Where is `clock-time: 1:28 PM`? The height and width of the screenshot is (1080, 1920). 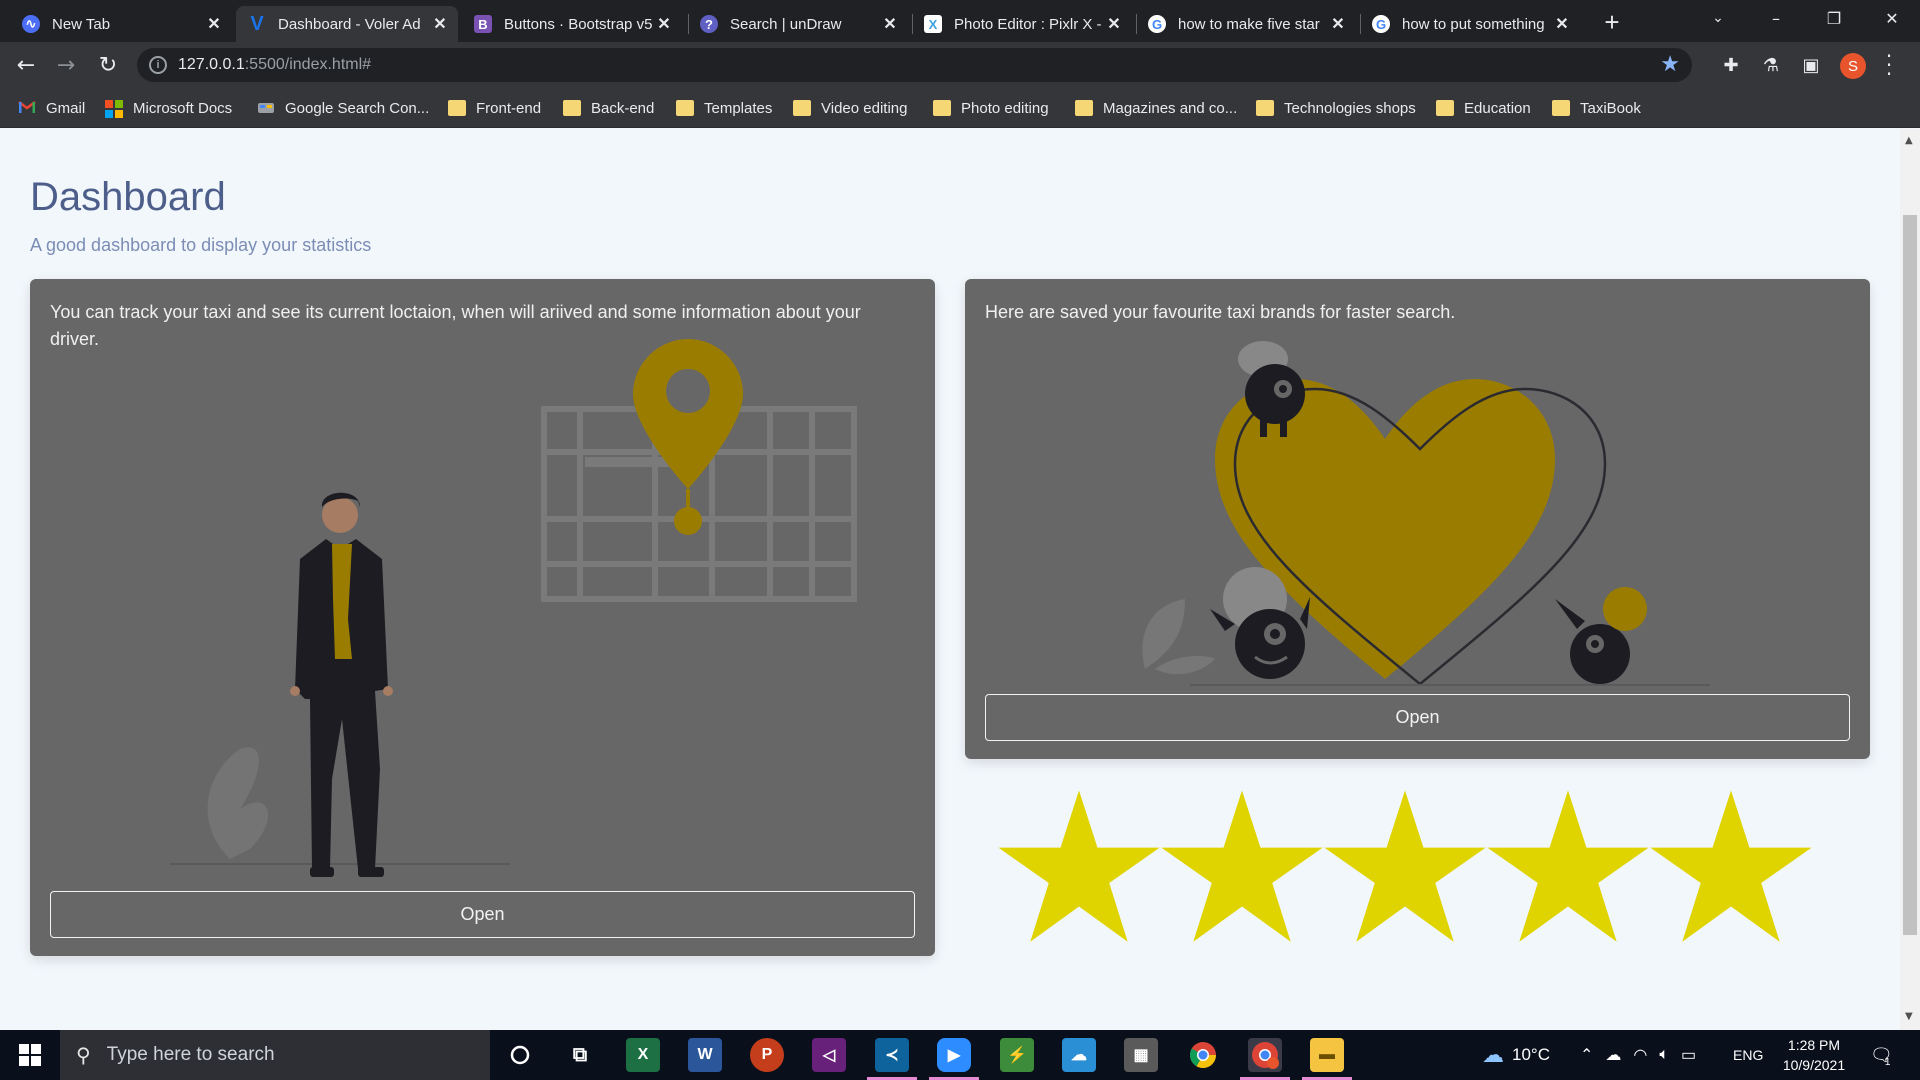 clock-time: 1:28 PM is located at coordinates (1814, 1045).